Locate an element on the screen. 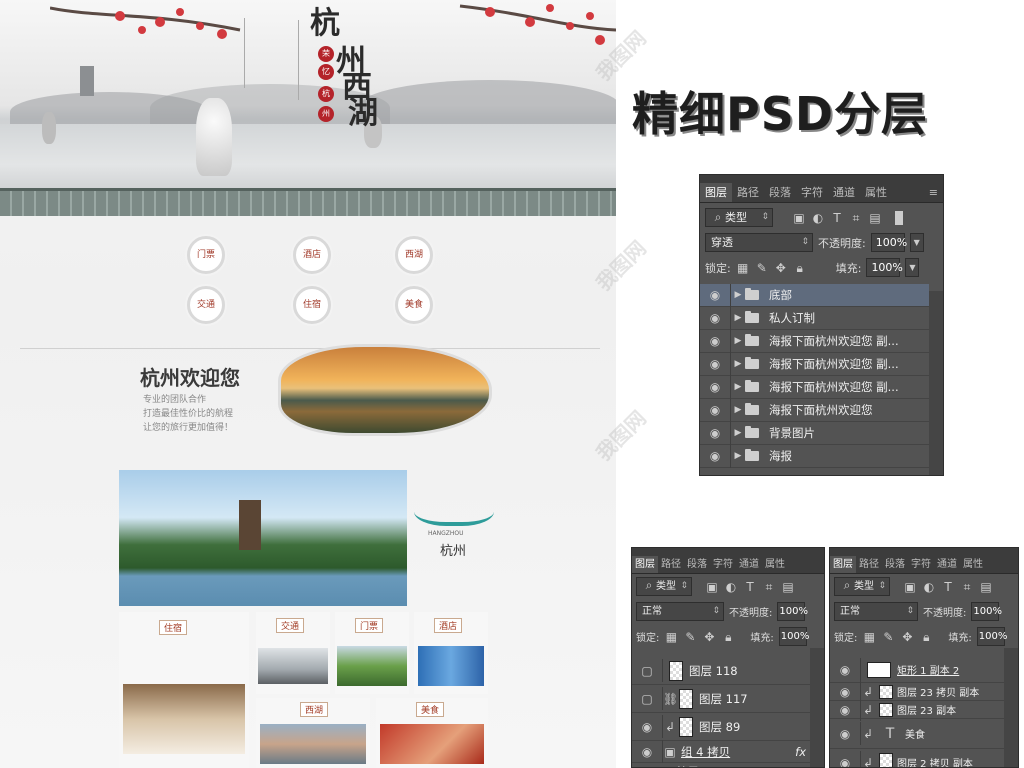  layer-row: ◉ ▶ 私人订制 is located at coordinates (814, 318).